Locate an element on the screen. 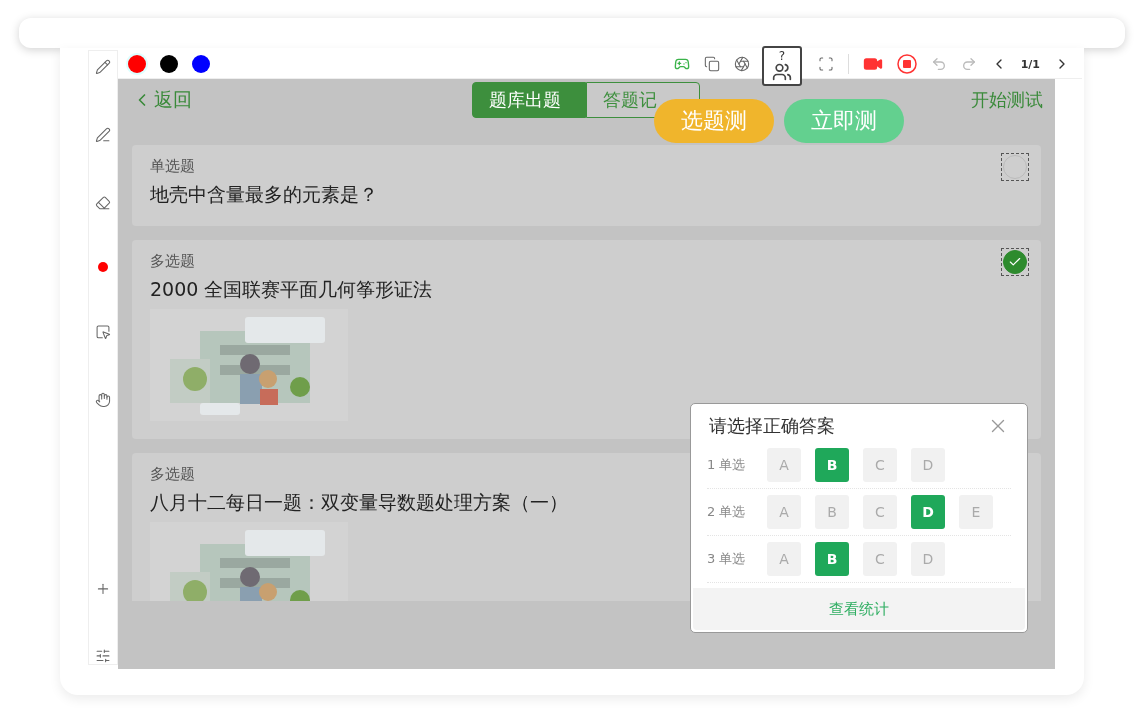 The width and height of the screenshot is (1144, 716). select-icon is located at coordinates (103, 332).